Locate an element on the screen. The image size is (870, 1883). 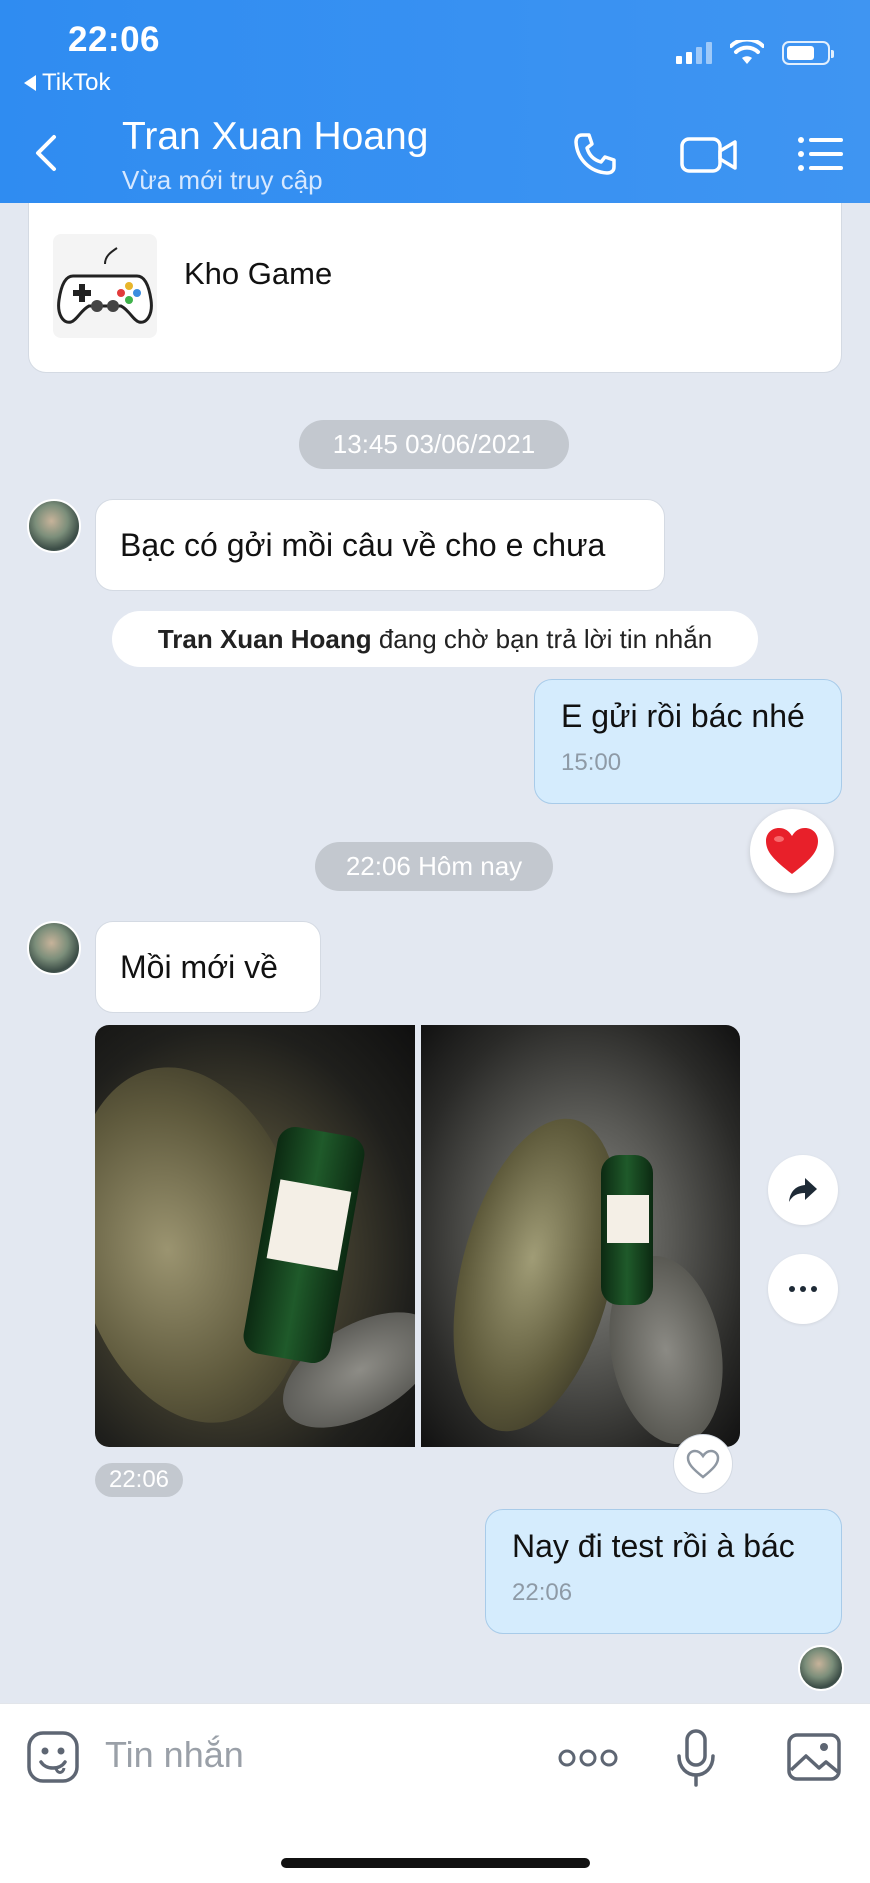
signal-icon is located at coordinates (694, 53).